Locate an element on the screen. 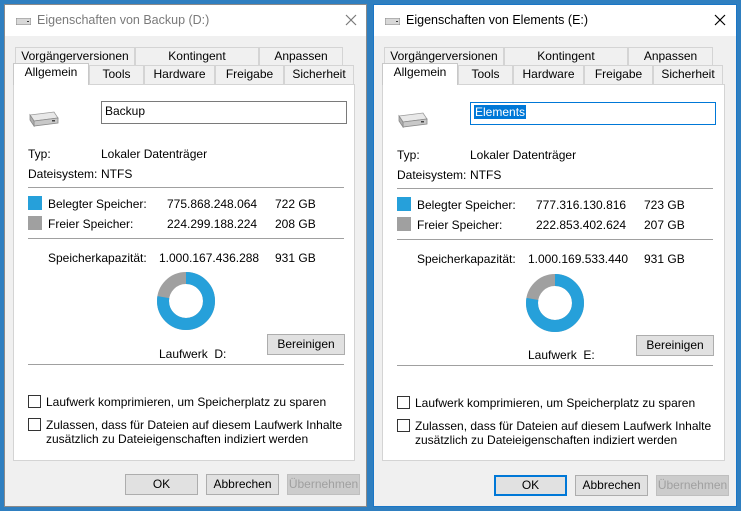 Image resolution: width=741 pixels, height=511 pixels. window-title: Eigenschaften von Elements (E:) is located at coordinates (497, 20).